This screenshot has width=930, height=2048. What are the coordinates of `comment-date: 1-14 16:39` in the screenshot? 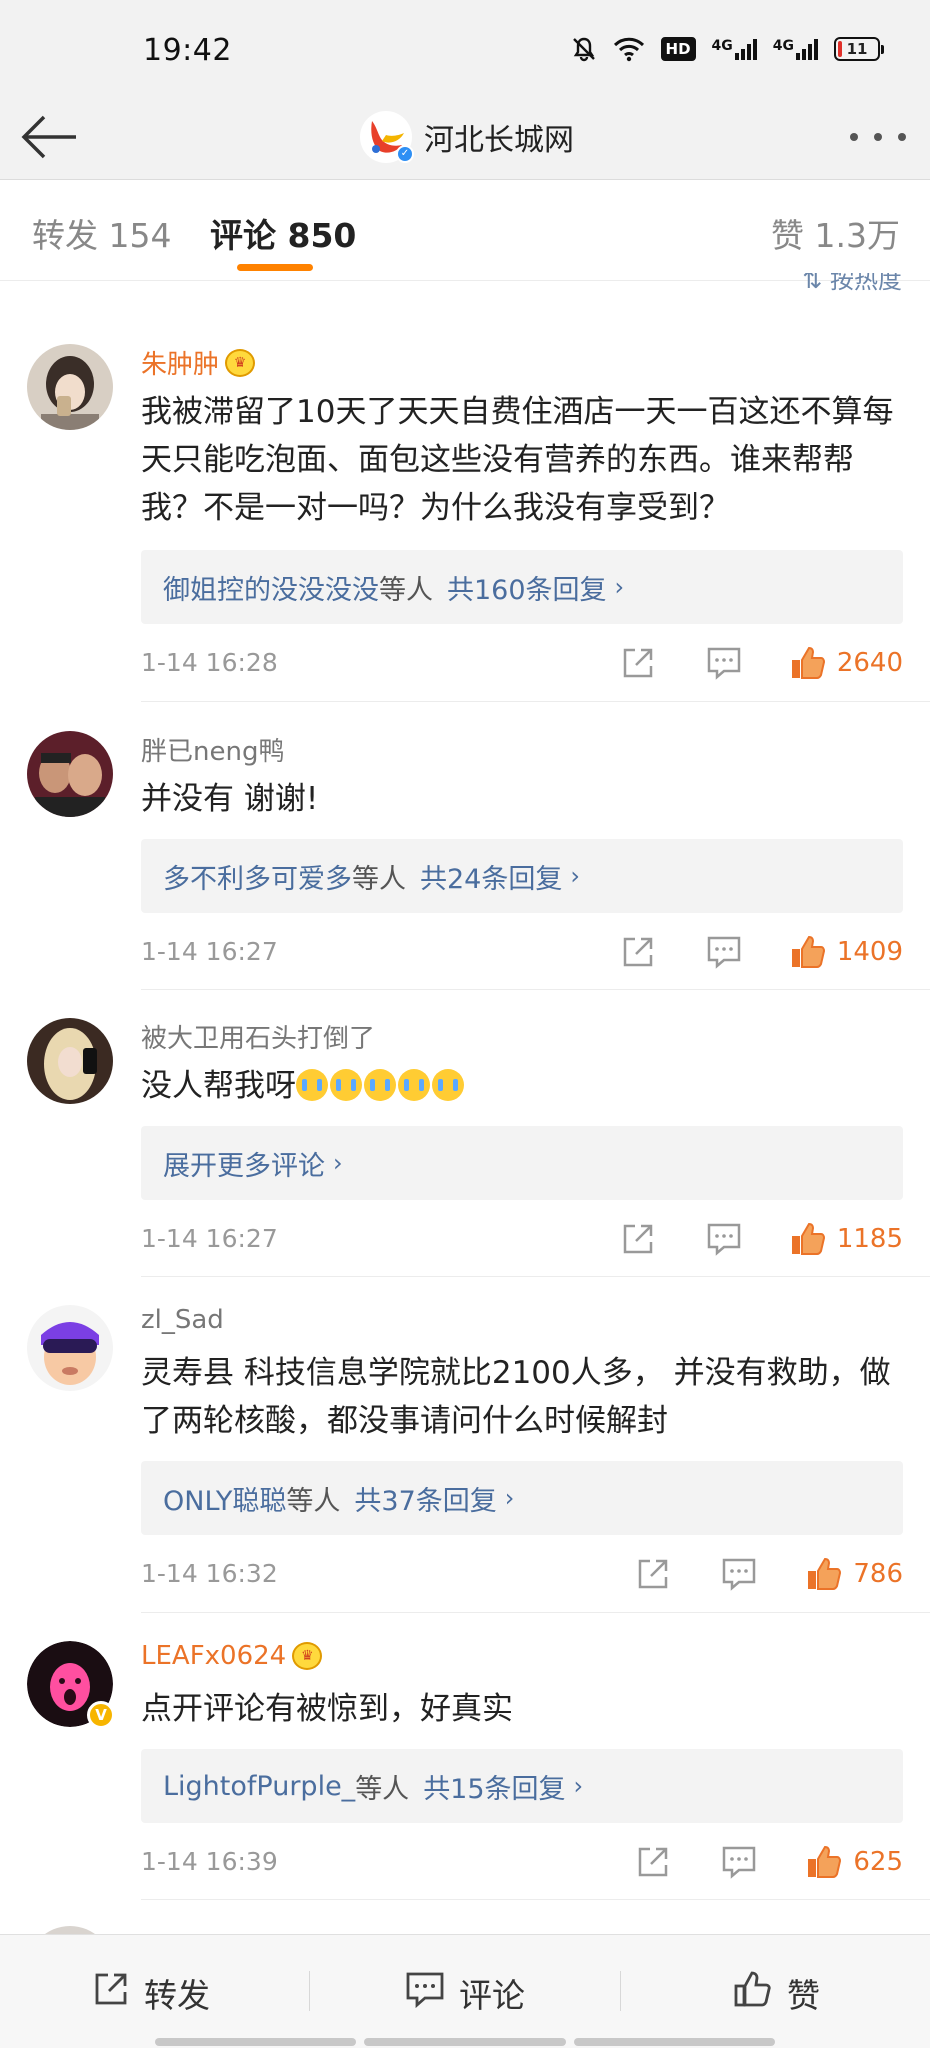 It's located at (209, 1861).